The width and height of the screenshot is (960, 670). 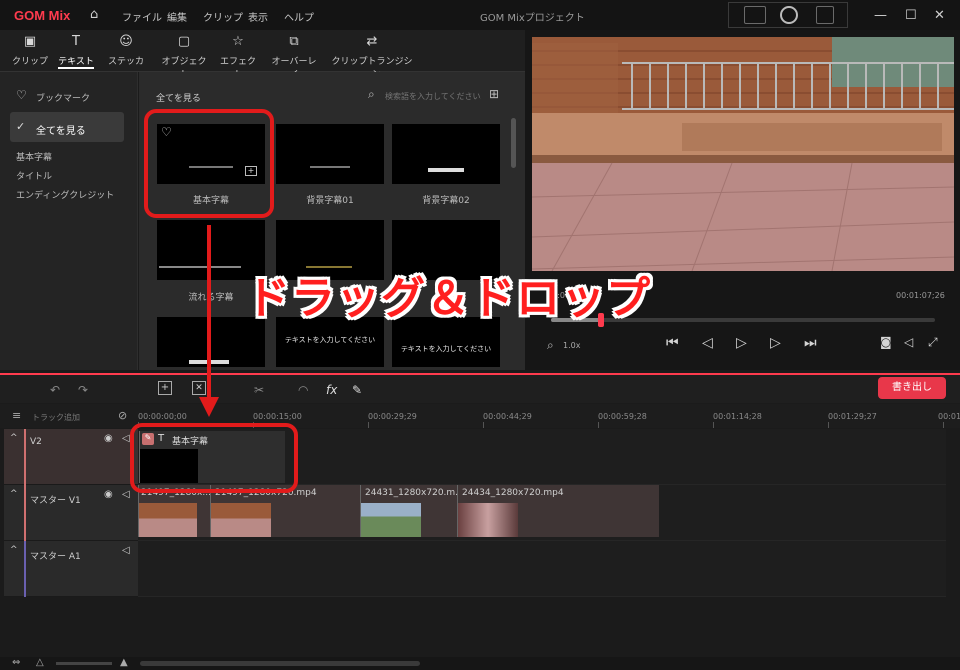 What do you see at coordinates (259, 390) in the screenshot?
I see `cut-icon: ✂` at bounding box center [259, 390].